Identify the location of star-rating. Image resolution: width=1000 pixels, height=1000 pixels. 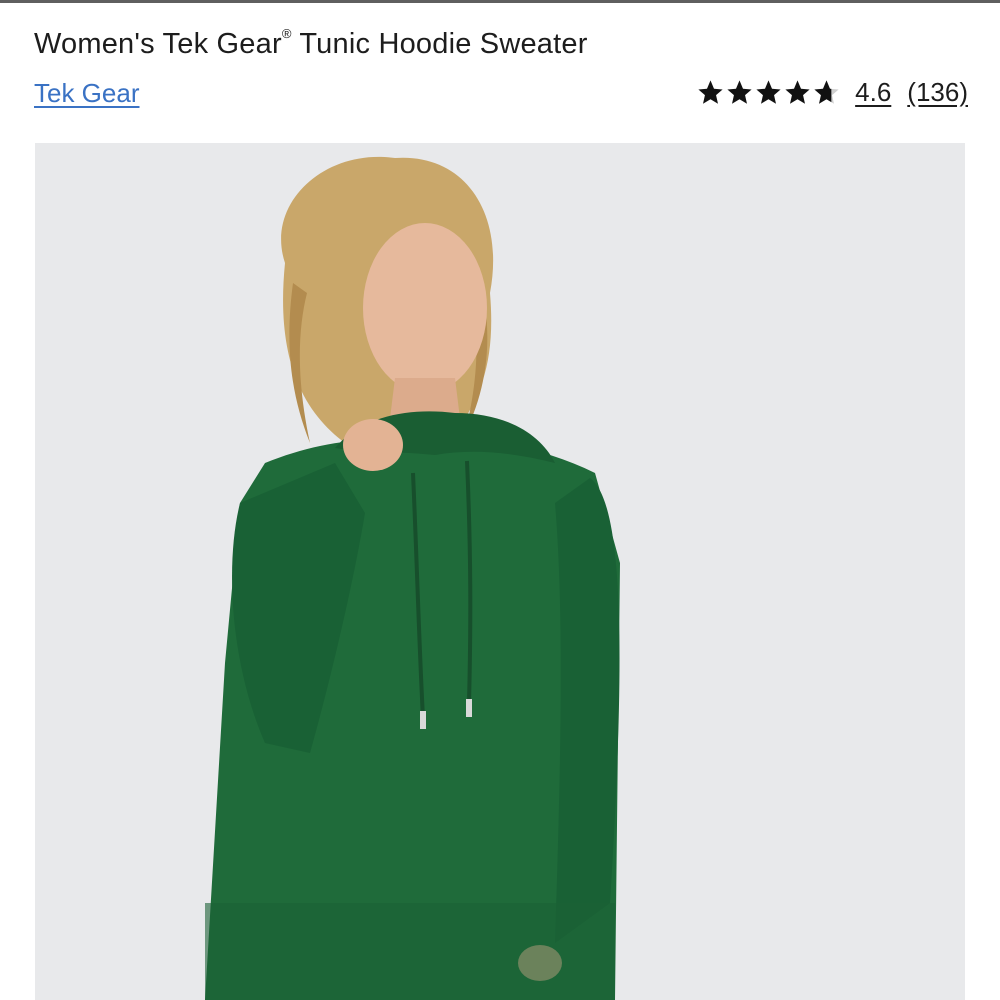
(768, 92).